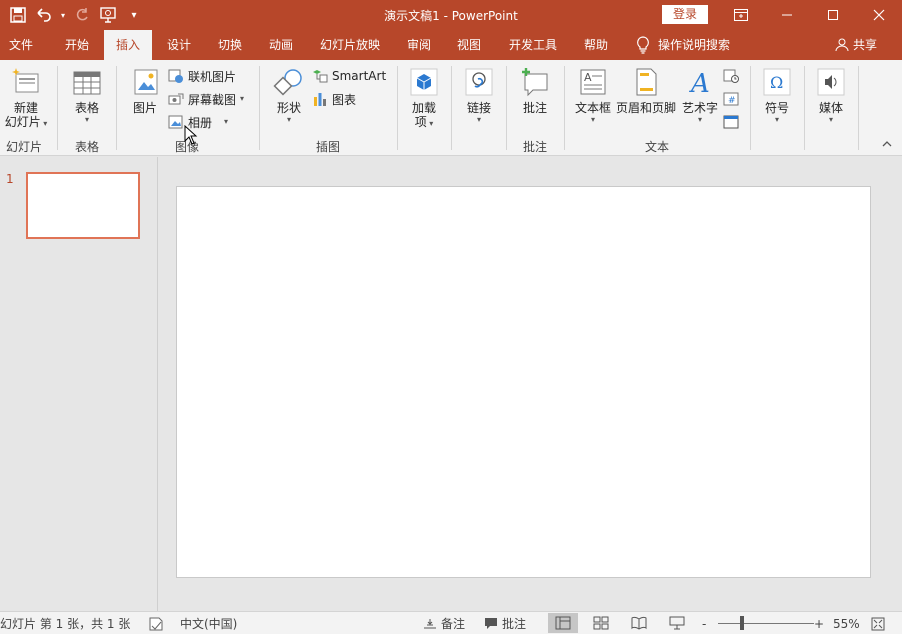  What do you see at coordinates (420, 122) in the screenshot?
I see `addins-label-2: 项` at bounding box center [420, 122].